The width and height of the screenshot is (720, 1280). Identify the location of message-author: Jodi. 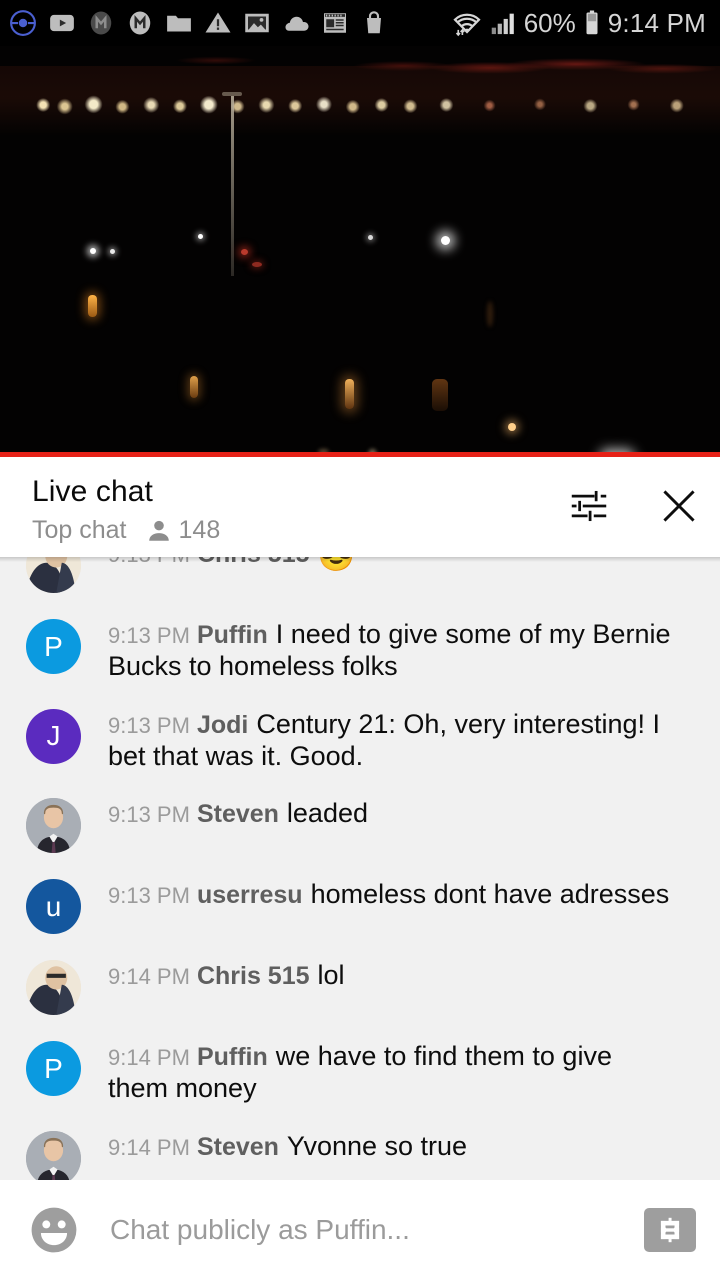
(222, 725).